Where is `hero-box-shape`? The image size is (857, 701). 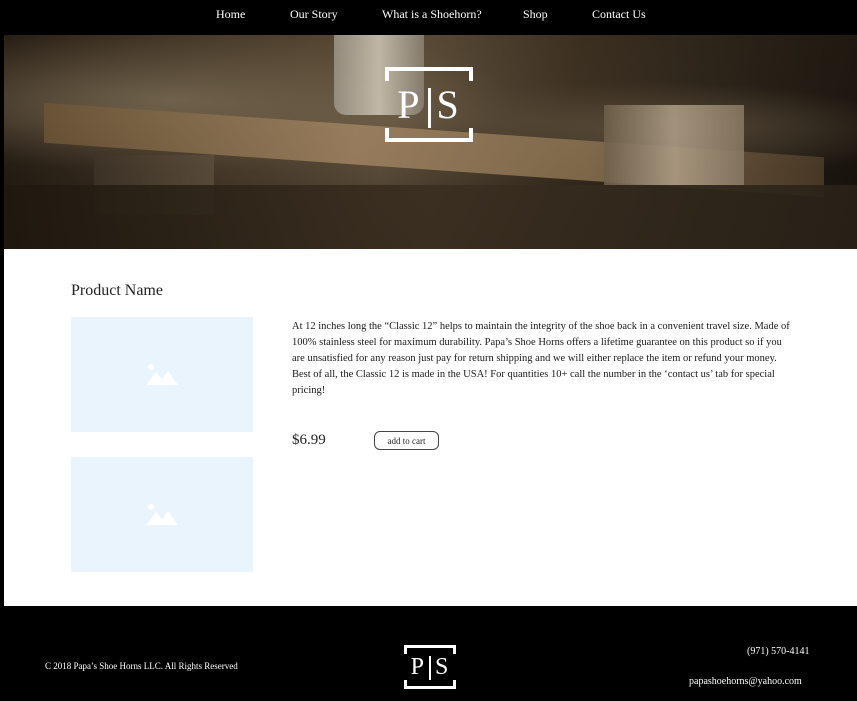 hero-box-shape is located at coordinates (674, 145).